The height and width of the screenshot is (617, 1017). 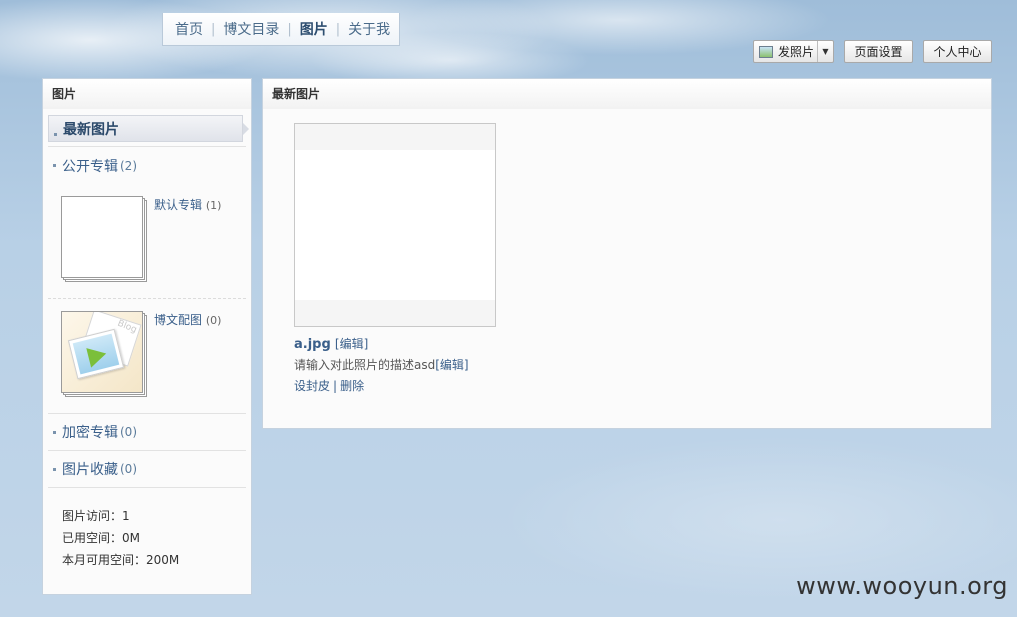 I want to click on stat-available-space: 本月可用空间：200M, so click(x=121, y=560).